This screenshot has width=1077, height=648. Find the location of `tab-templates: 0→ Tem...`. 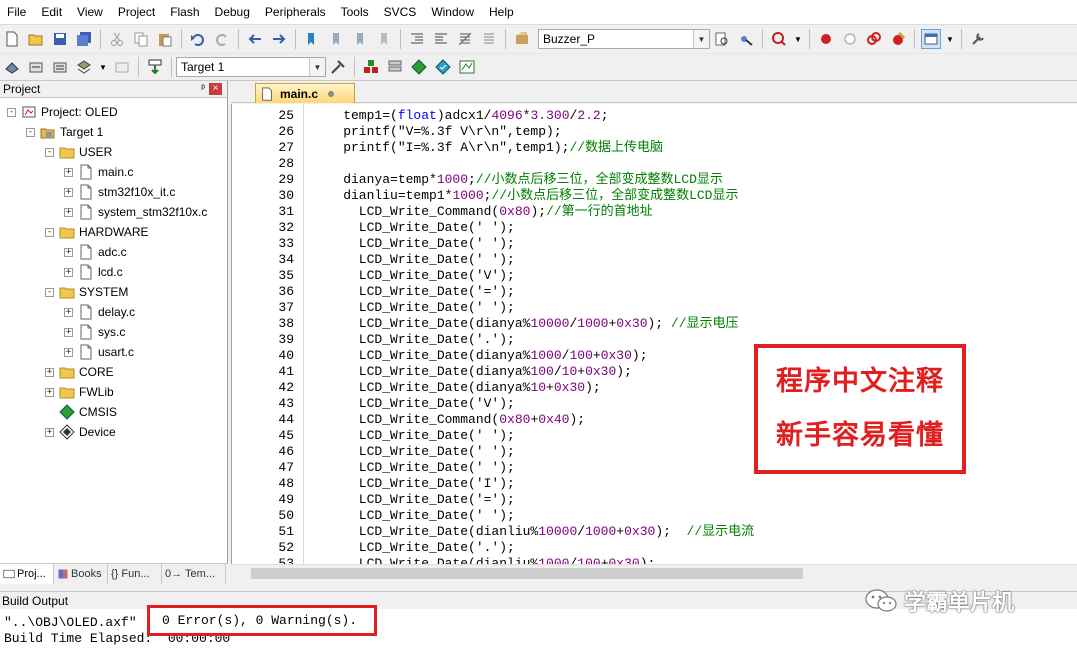

tab-templates: 0→ Tem... is located at coordinates (194, 574).